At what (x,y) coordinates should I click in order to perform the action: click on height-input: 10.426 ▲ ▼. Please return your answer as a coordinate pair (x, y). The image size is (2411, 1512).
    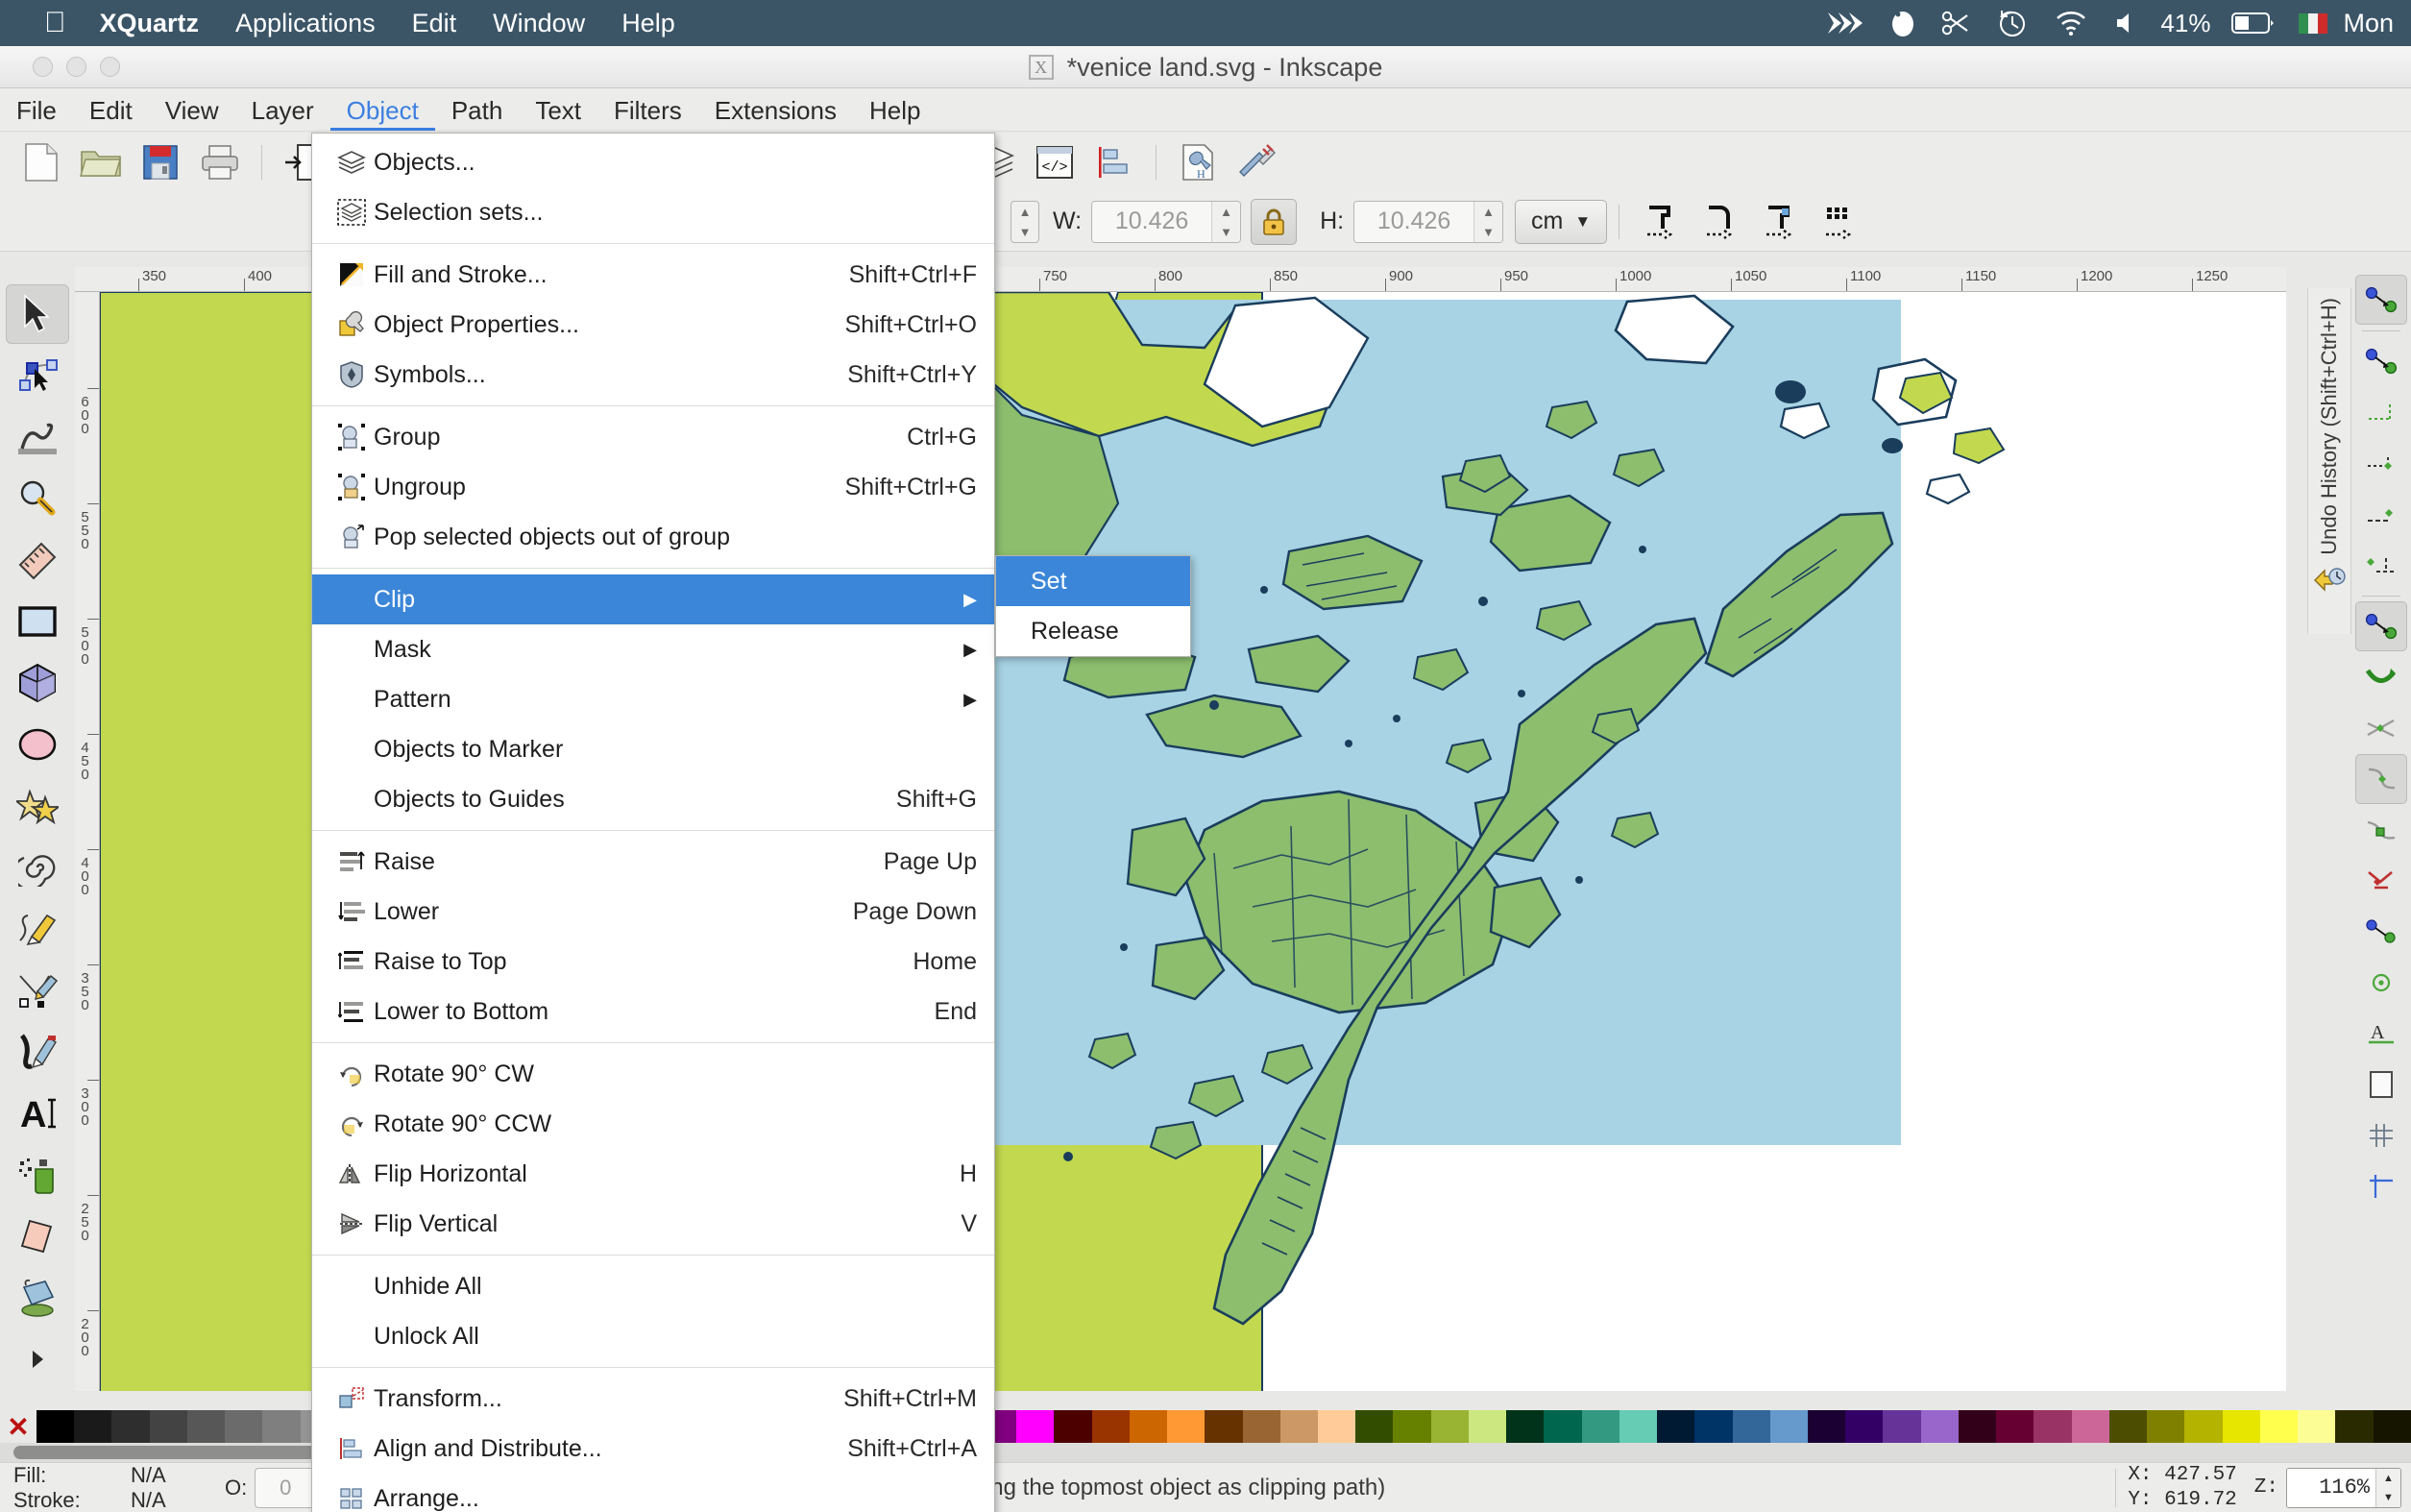
    Looking at the image, I should click on (1428, 221).